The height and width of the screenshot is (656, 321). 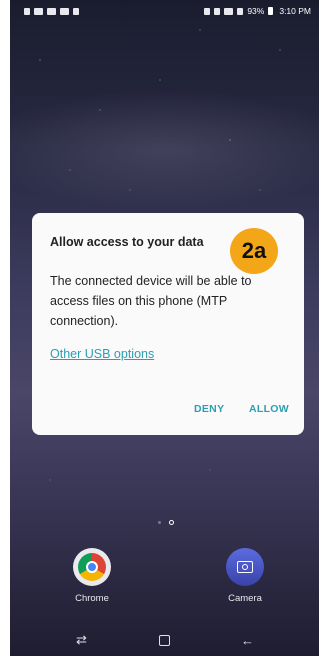 What do you see at coordinates (92, 567) in the screenshot?
I see `chrome-icon` at bounding box center [92, 567].